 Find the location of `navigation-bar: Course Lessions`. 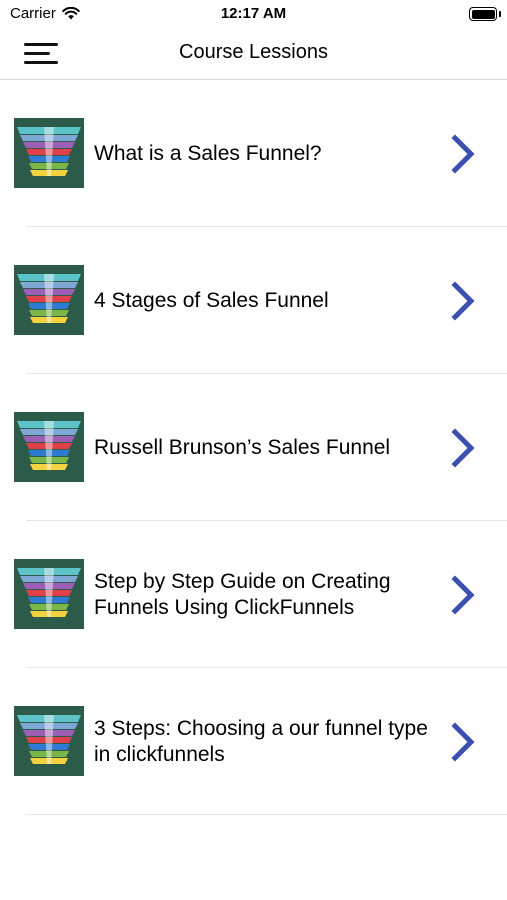

navigation-bar: Course Lessions is located at coordinates (253, 54).